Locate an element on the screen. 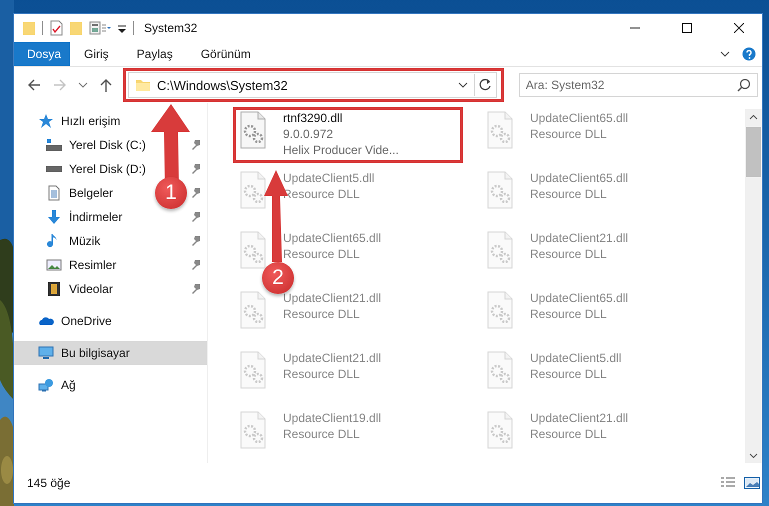 This screenshot has width=769, height=506. forward-arrow-icon is located at coordinates (60, 85).